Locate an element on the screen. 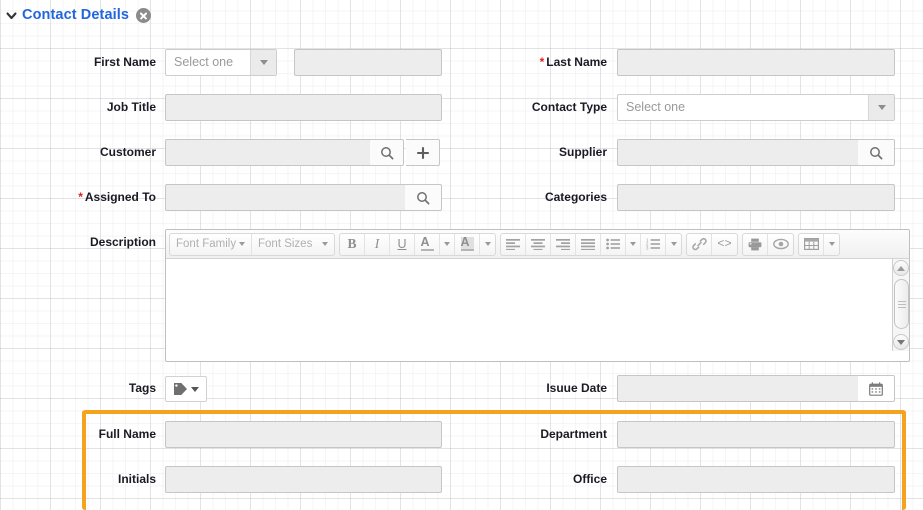  text-color-dropdown is located at coordinates (447, 244).